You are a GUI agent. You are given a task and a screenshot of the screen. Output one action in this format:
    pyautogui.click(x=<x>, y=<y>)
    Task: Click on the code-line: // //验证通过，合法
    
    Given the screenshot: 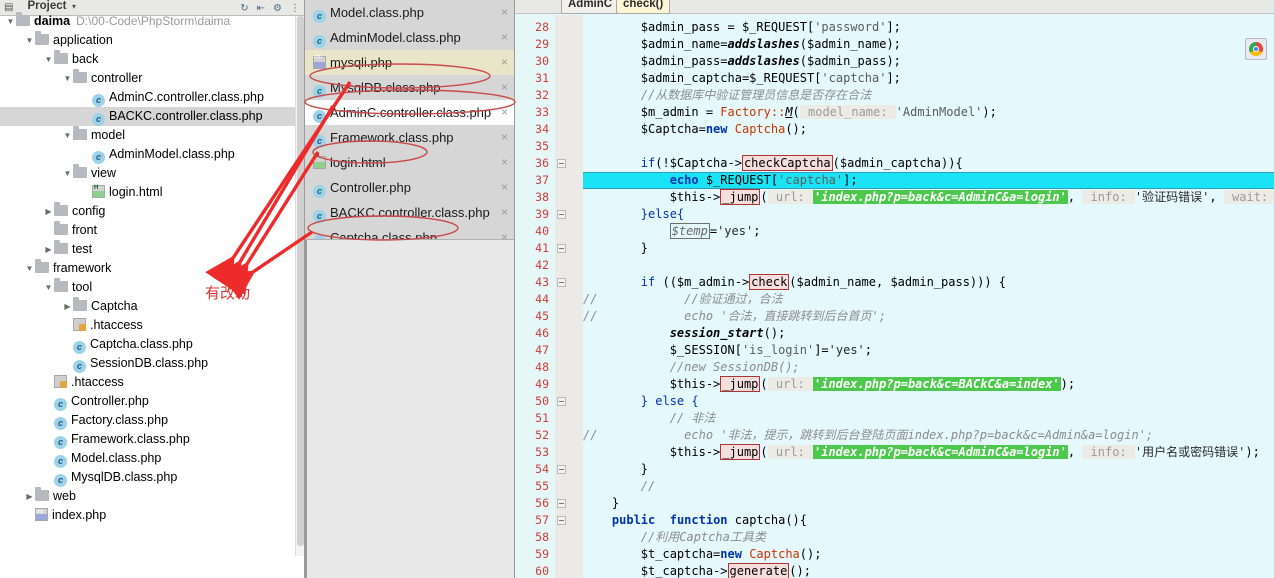 What is the action you would take?
    pyautogui.click(x=683, y=299)
    